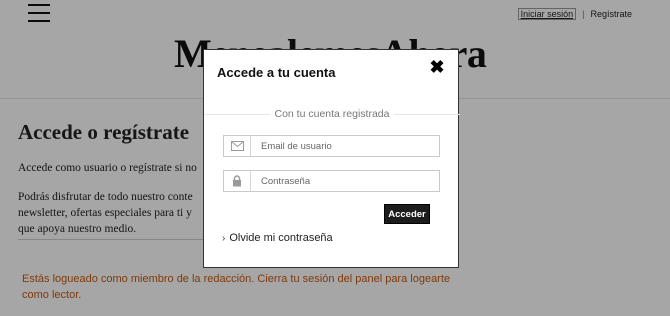 This screenshot has height=316, width=670. Describe the element at coordinates (281, 238) in the screenshot. I see `forgot-password-label: Olvide mi contraseña` at that location.